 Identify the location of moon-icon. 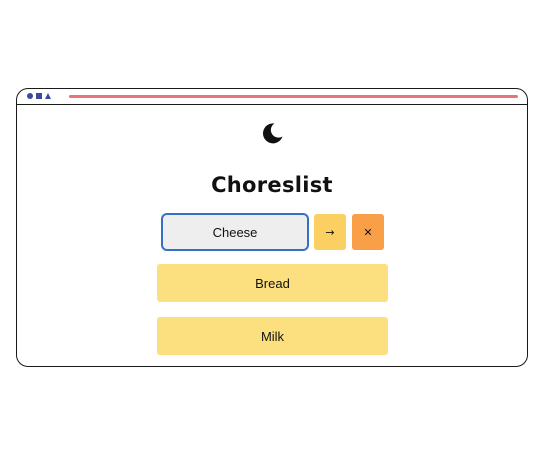
(273, 133).